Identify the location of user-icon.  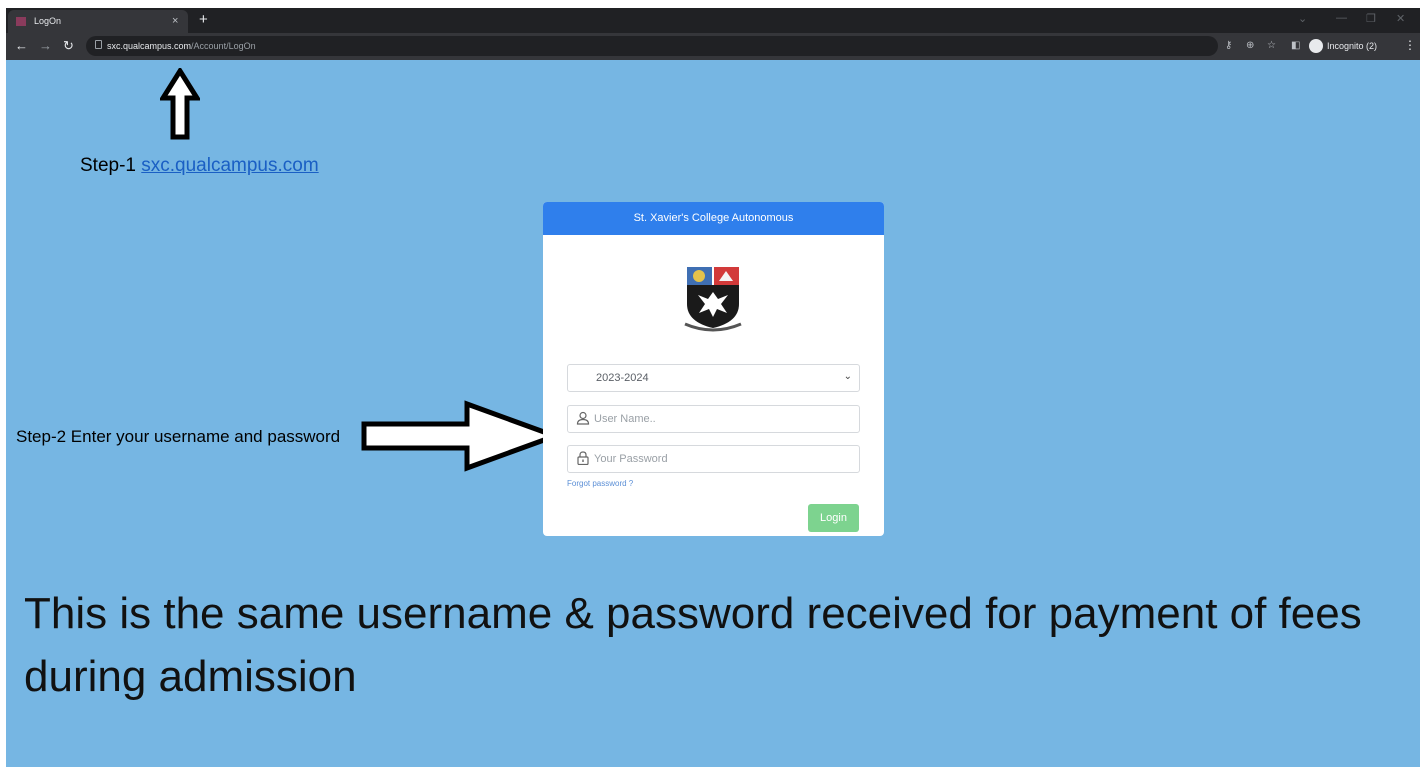
(583, 418).